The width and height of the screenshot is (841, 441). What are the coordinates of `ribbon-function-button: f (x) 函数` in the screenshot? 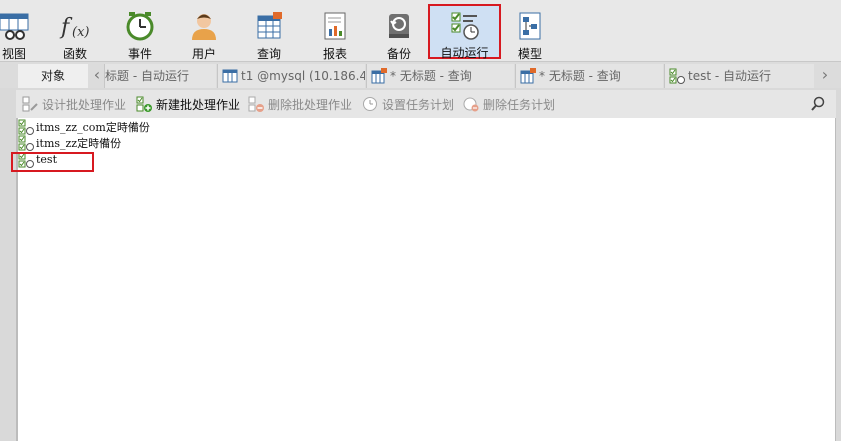 It's located at (75, 31).